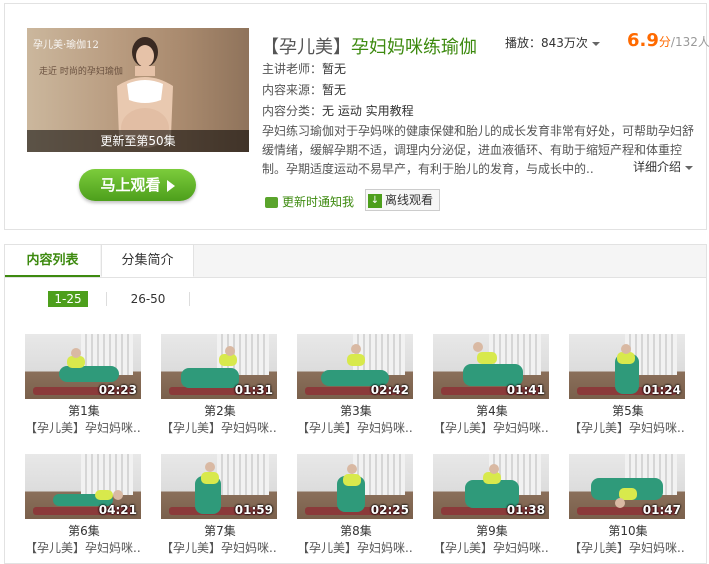  I want to click on episode-duration: 01:47, so click(661, 510).